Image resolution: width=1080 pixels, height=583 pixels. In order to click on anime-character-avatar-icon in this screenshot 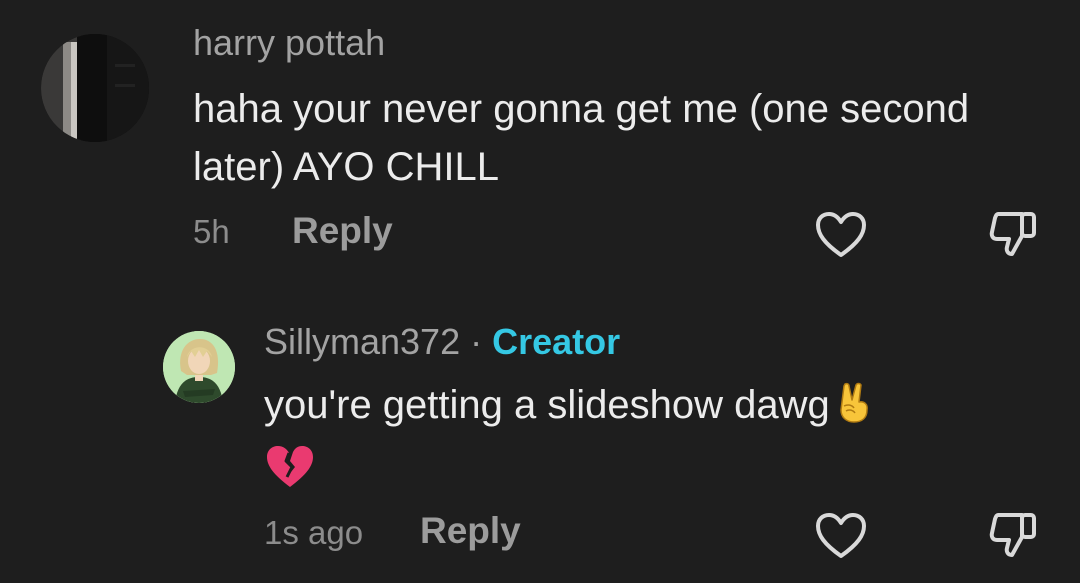, I will do `click(199, 367)`.